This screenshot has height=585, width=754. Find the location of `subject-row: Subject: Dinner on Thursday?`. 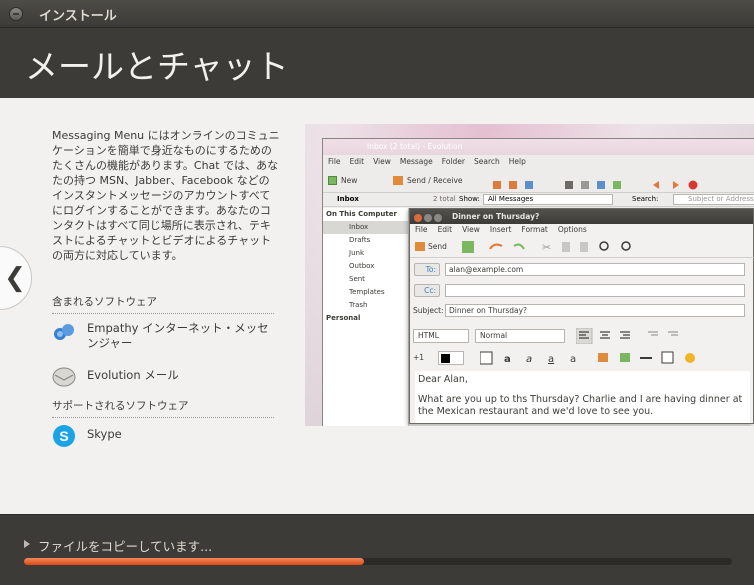

subject-row: Subject: Dinner on Thursday? is located at coordinates (582, 311).